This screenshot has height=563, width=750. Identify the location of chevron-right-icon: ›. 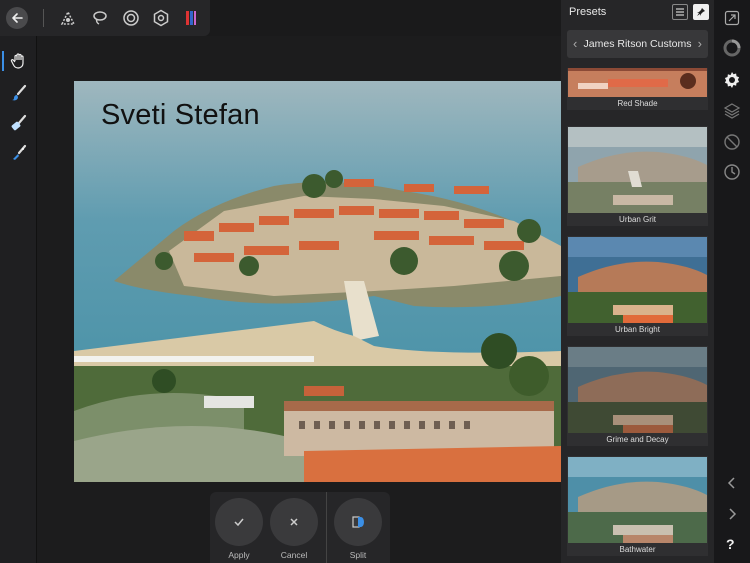
(700, 43).